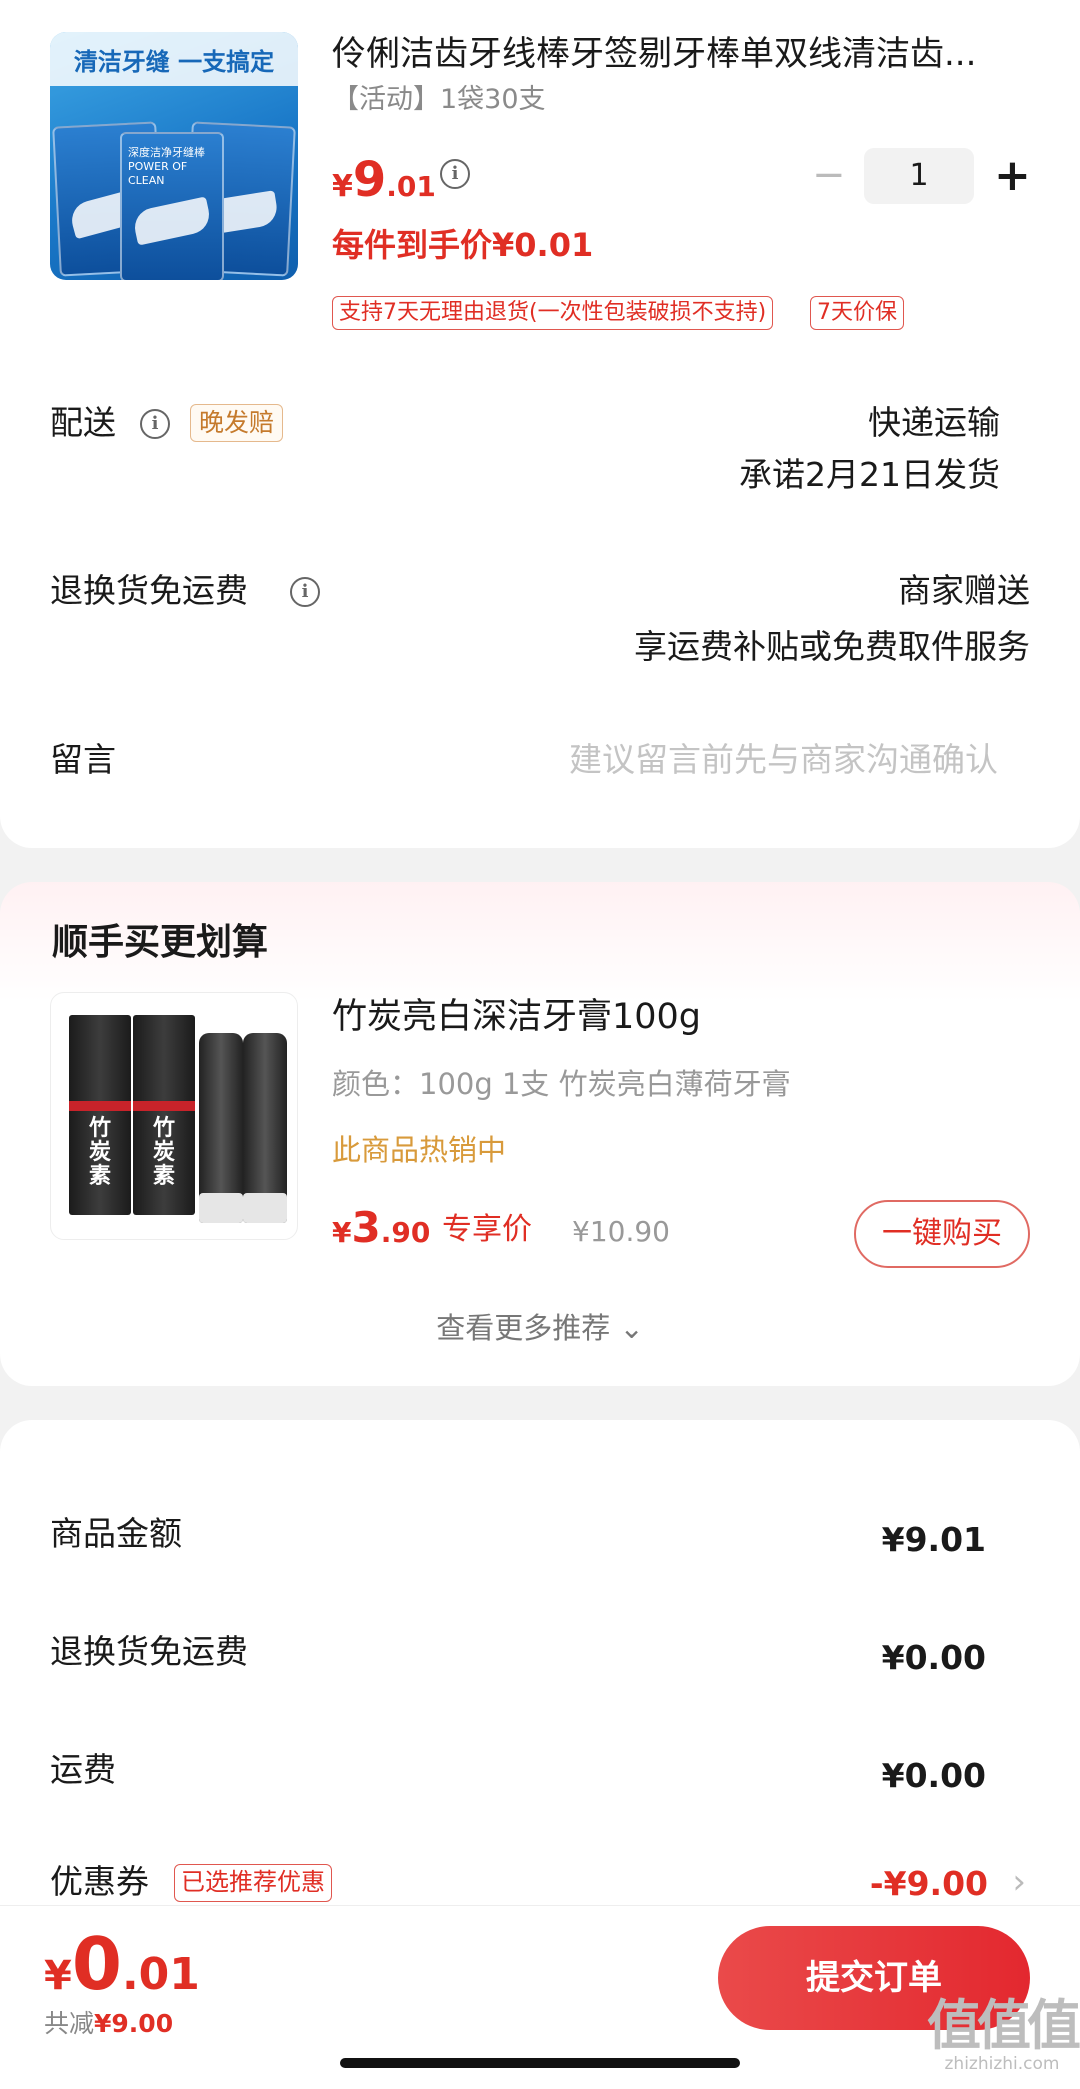 The height and width of the screenshot is (2089, 1080). Describe the element at coordinates (174, 59) in the screenshot. I see `product-image-banner: 清洁牙缝 一支搞定` at that location.